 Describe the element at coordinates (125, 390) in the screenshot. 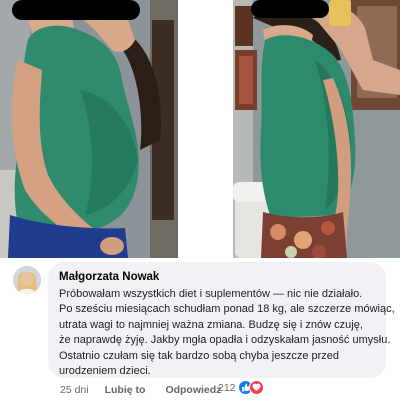

I see `like-button: Lubię to` at that location.